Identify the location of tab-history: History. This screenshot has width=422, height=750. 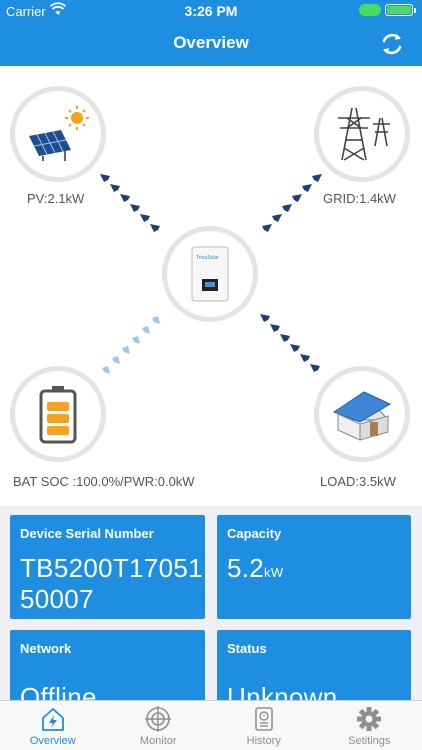
(264, 725).